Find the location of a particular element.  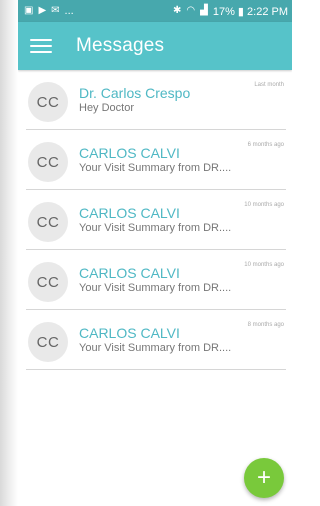

status-bar: ▣ ▶ ✉ ... ✱ ◠ ▟ 17% ▮ 2:22 PM is located at coordinates (155, 11).